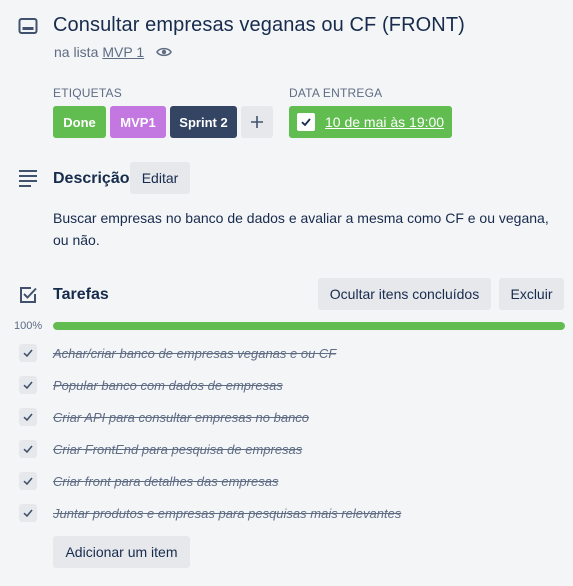  I want to click on eye-icon, so click(164, 52).